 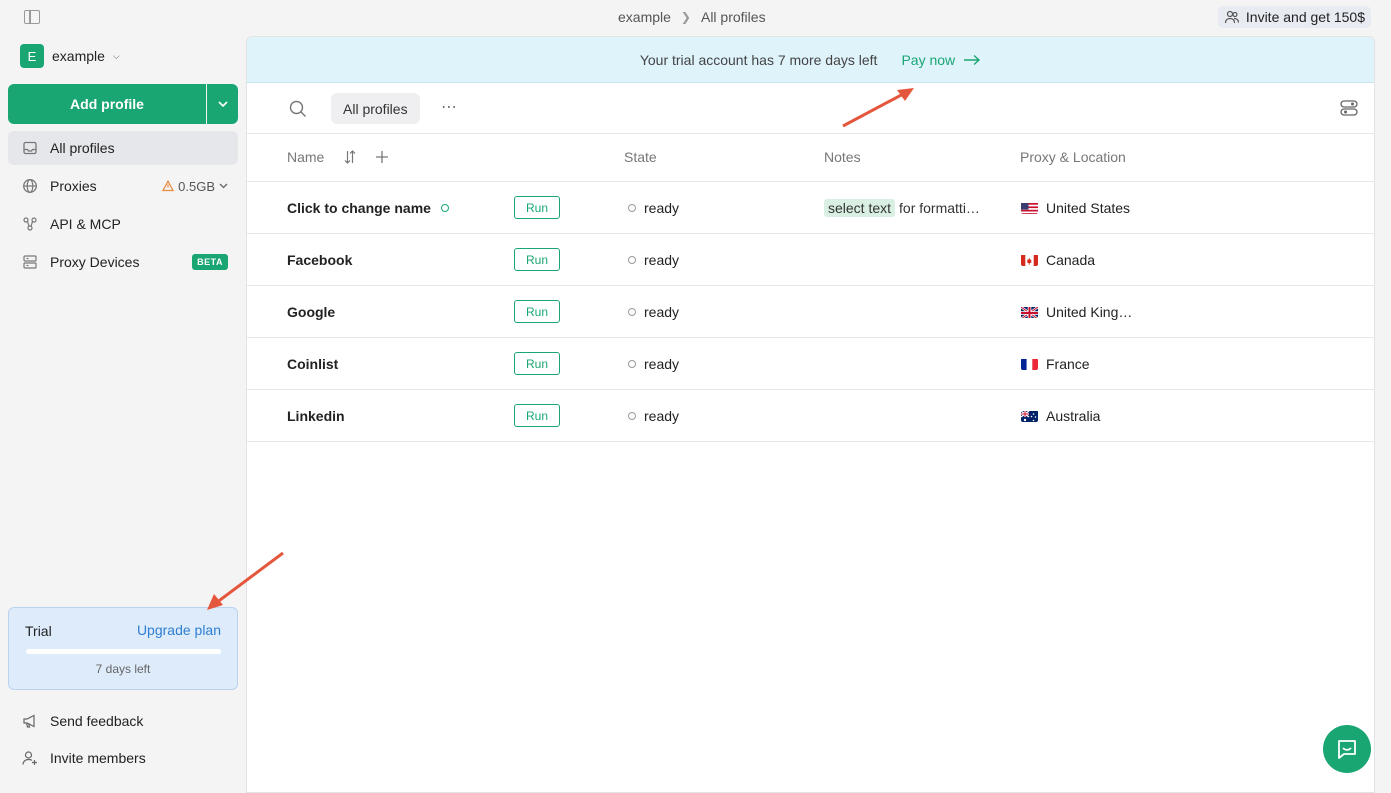 I want to click on column-proxy-location: Proxy & Location, so click(x=1073, y=157).